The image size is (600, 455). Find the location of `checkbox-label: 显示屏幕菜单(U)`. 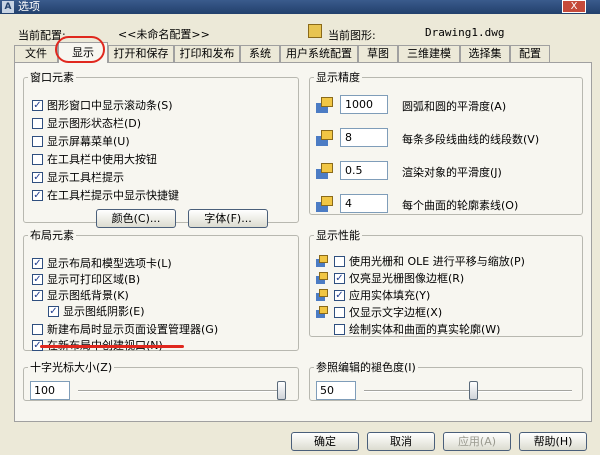

checkbox-label: 显示屏幕菜单(U) is located at coordinates (88, 141).